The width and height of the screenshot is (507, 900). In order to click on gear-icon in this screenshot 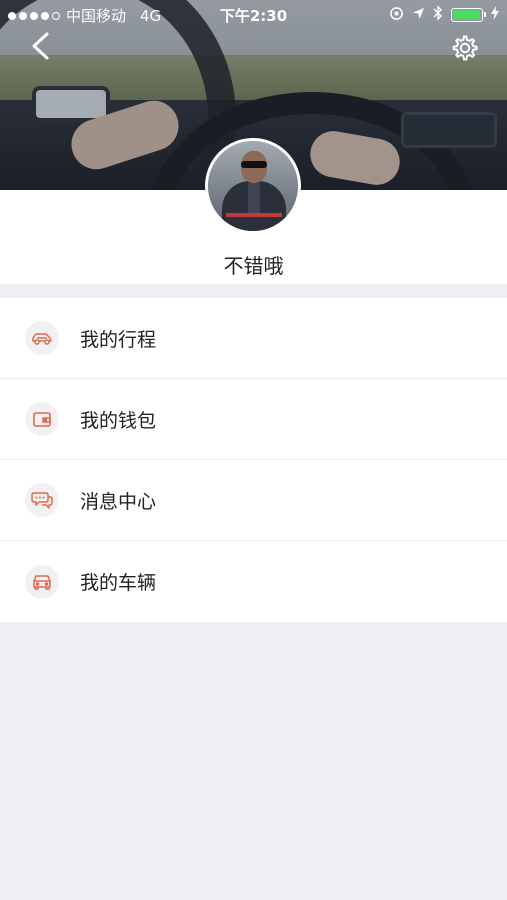, I will do `click(465, 48)`.